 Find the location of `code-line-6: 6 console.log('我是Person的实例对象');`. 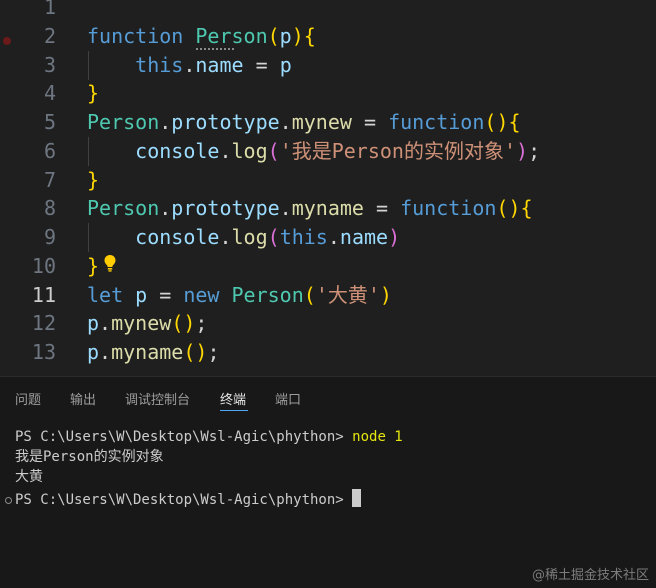

code-line-6: 6 console.log('我是Person的实例对象'); is located at coordinates (328, 151).